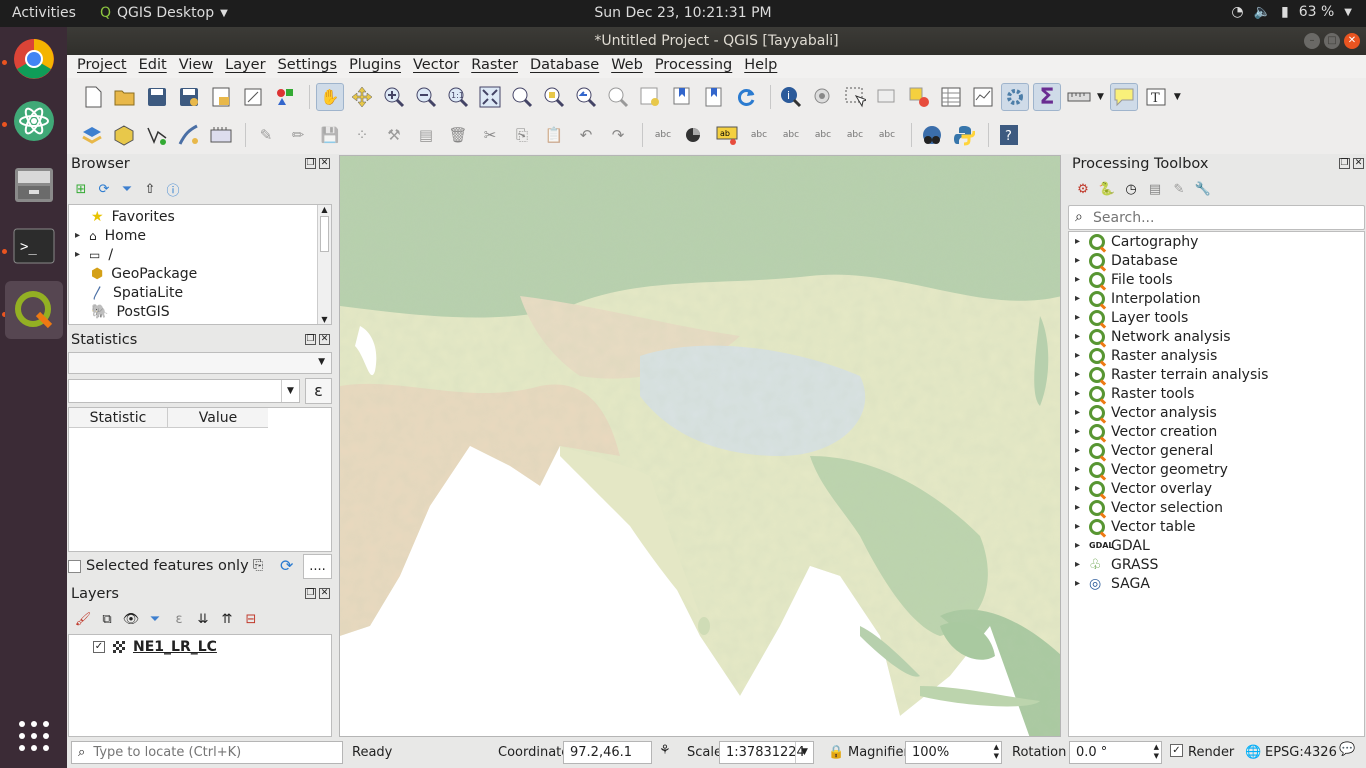  Describe the element at coordinates (490, 135) in the screenshot. I see `cut-features-icon: ✂` at that location.